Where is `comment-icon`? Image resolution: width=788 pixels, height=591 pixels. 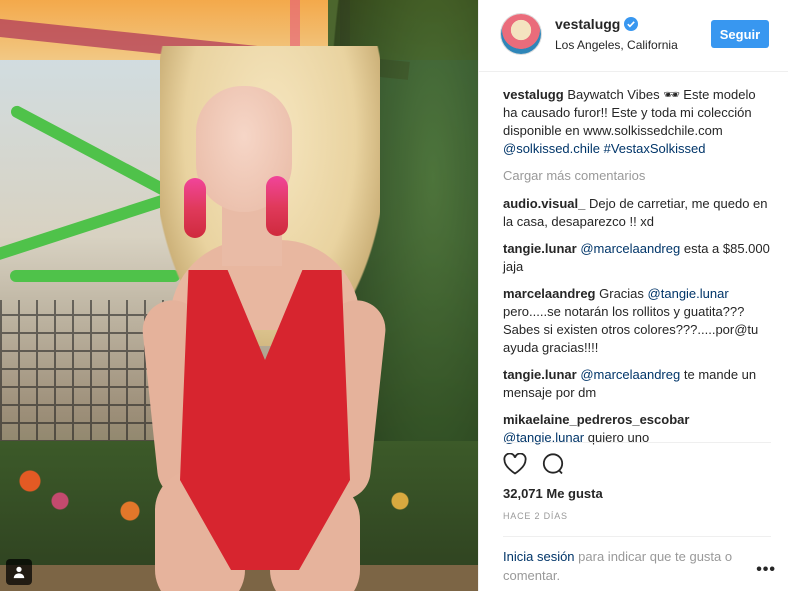 comment-icon is located at coordinates (553, 466).